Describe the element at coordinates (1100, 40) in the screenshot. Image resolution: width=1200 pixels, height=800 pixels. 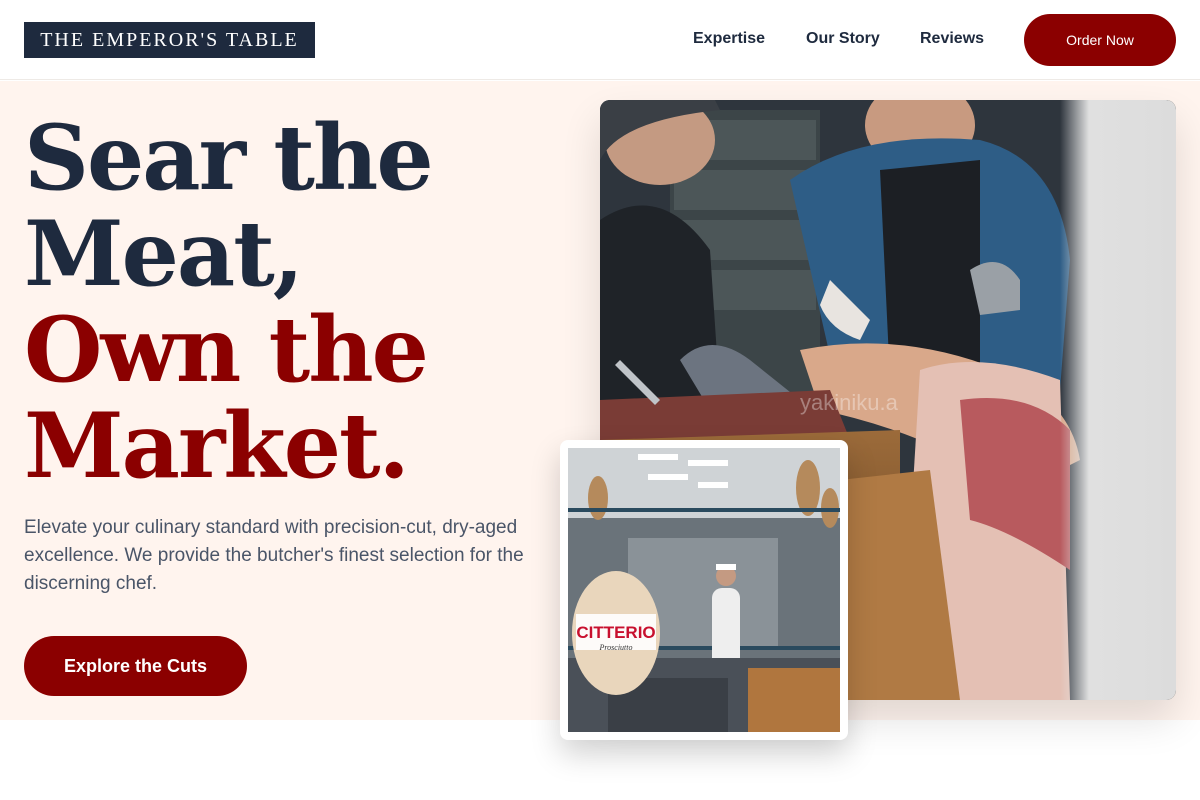
I see `order-now-button: Order Now` at that location.